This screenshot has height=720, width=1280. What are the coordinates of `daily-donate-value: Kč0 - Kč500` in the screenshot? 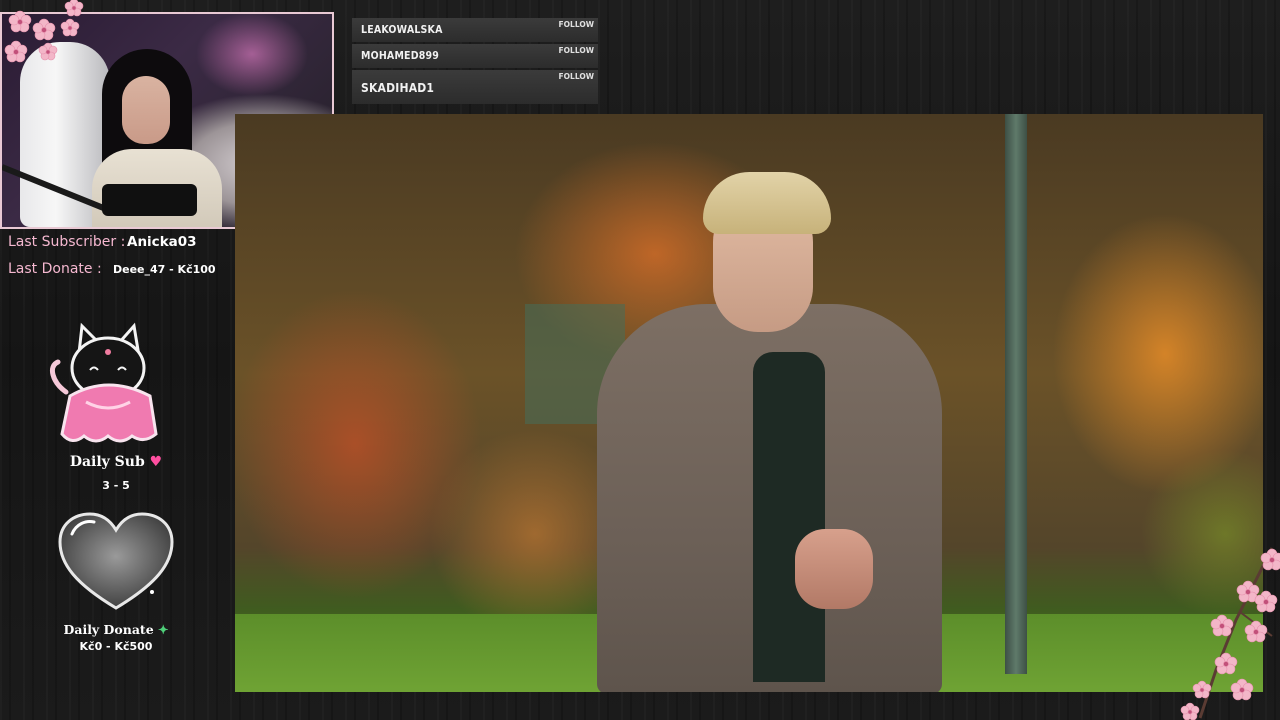 It's located at (116, 646).